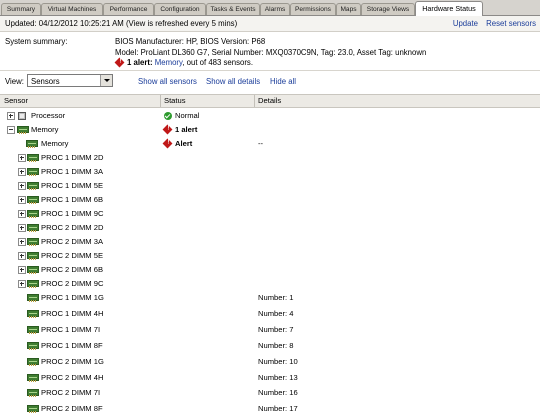  Describe the element at coordinates (72, 9) in the screenshot. I see `tab-virtual-machines: Virtual Machines` at that location.